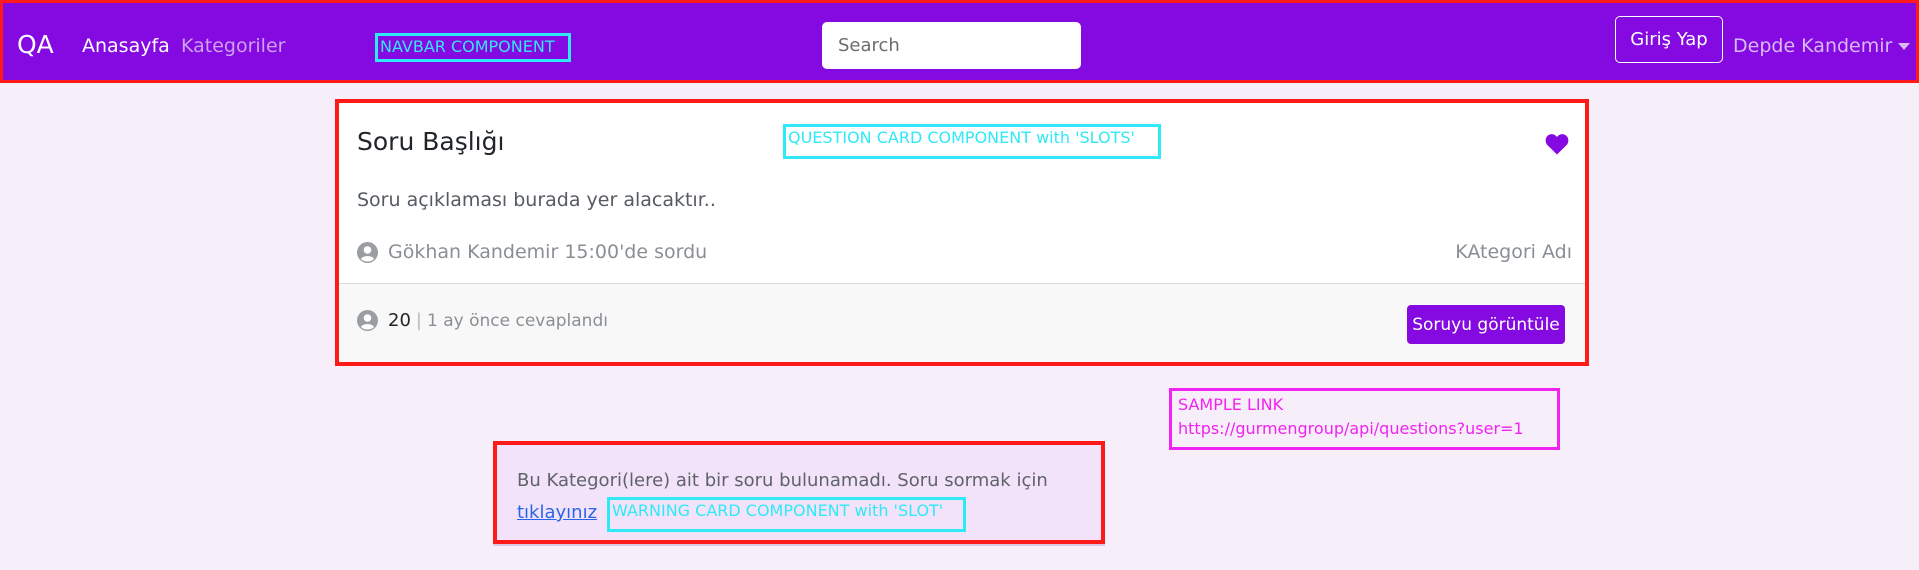 The width and height of the screenshot is (1919, 570). I want to click on user-name: Depde Kandemir, so click(1813, 46).